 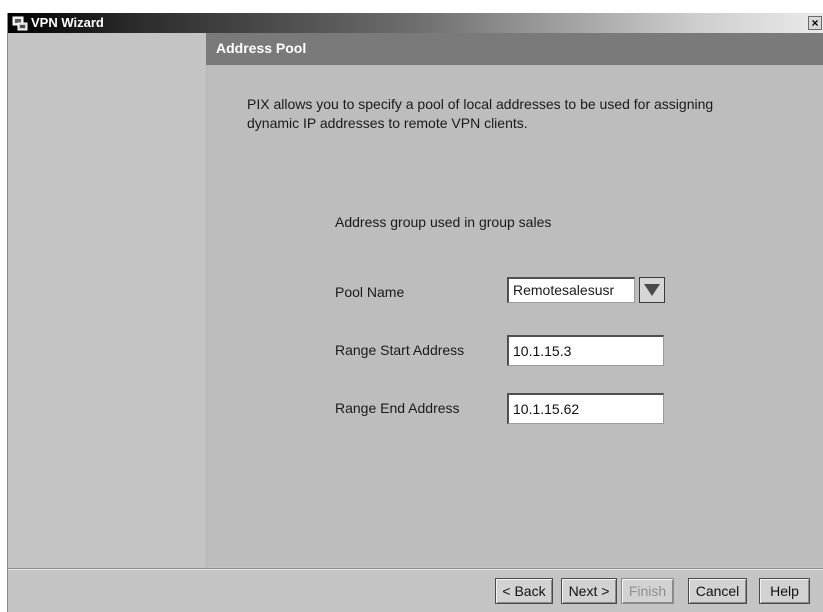 What do you see at coordinates (571, 290) in the screenshot?
I see `pool-name-combobox: Remotesalesusr` at bounding box center [571, 290].